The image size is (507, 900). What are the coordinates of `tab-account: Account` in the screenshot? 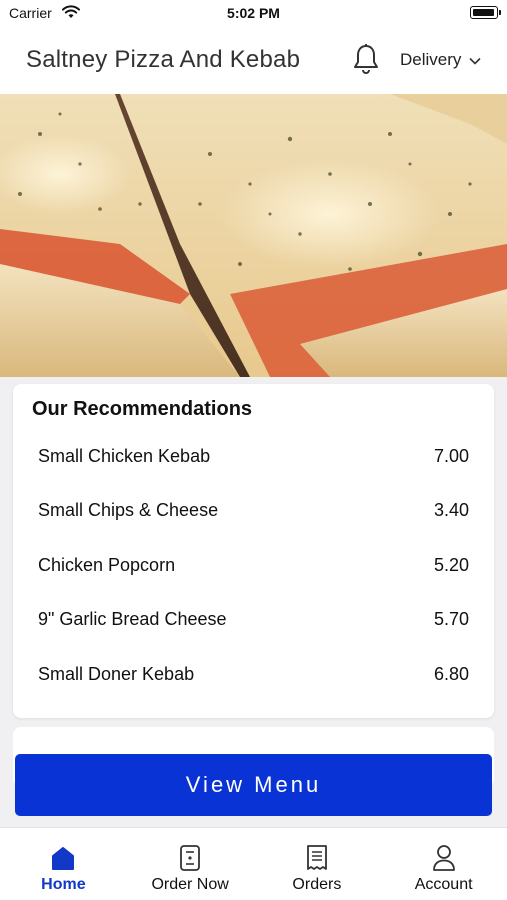 It's located at (443, 864).